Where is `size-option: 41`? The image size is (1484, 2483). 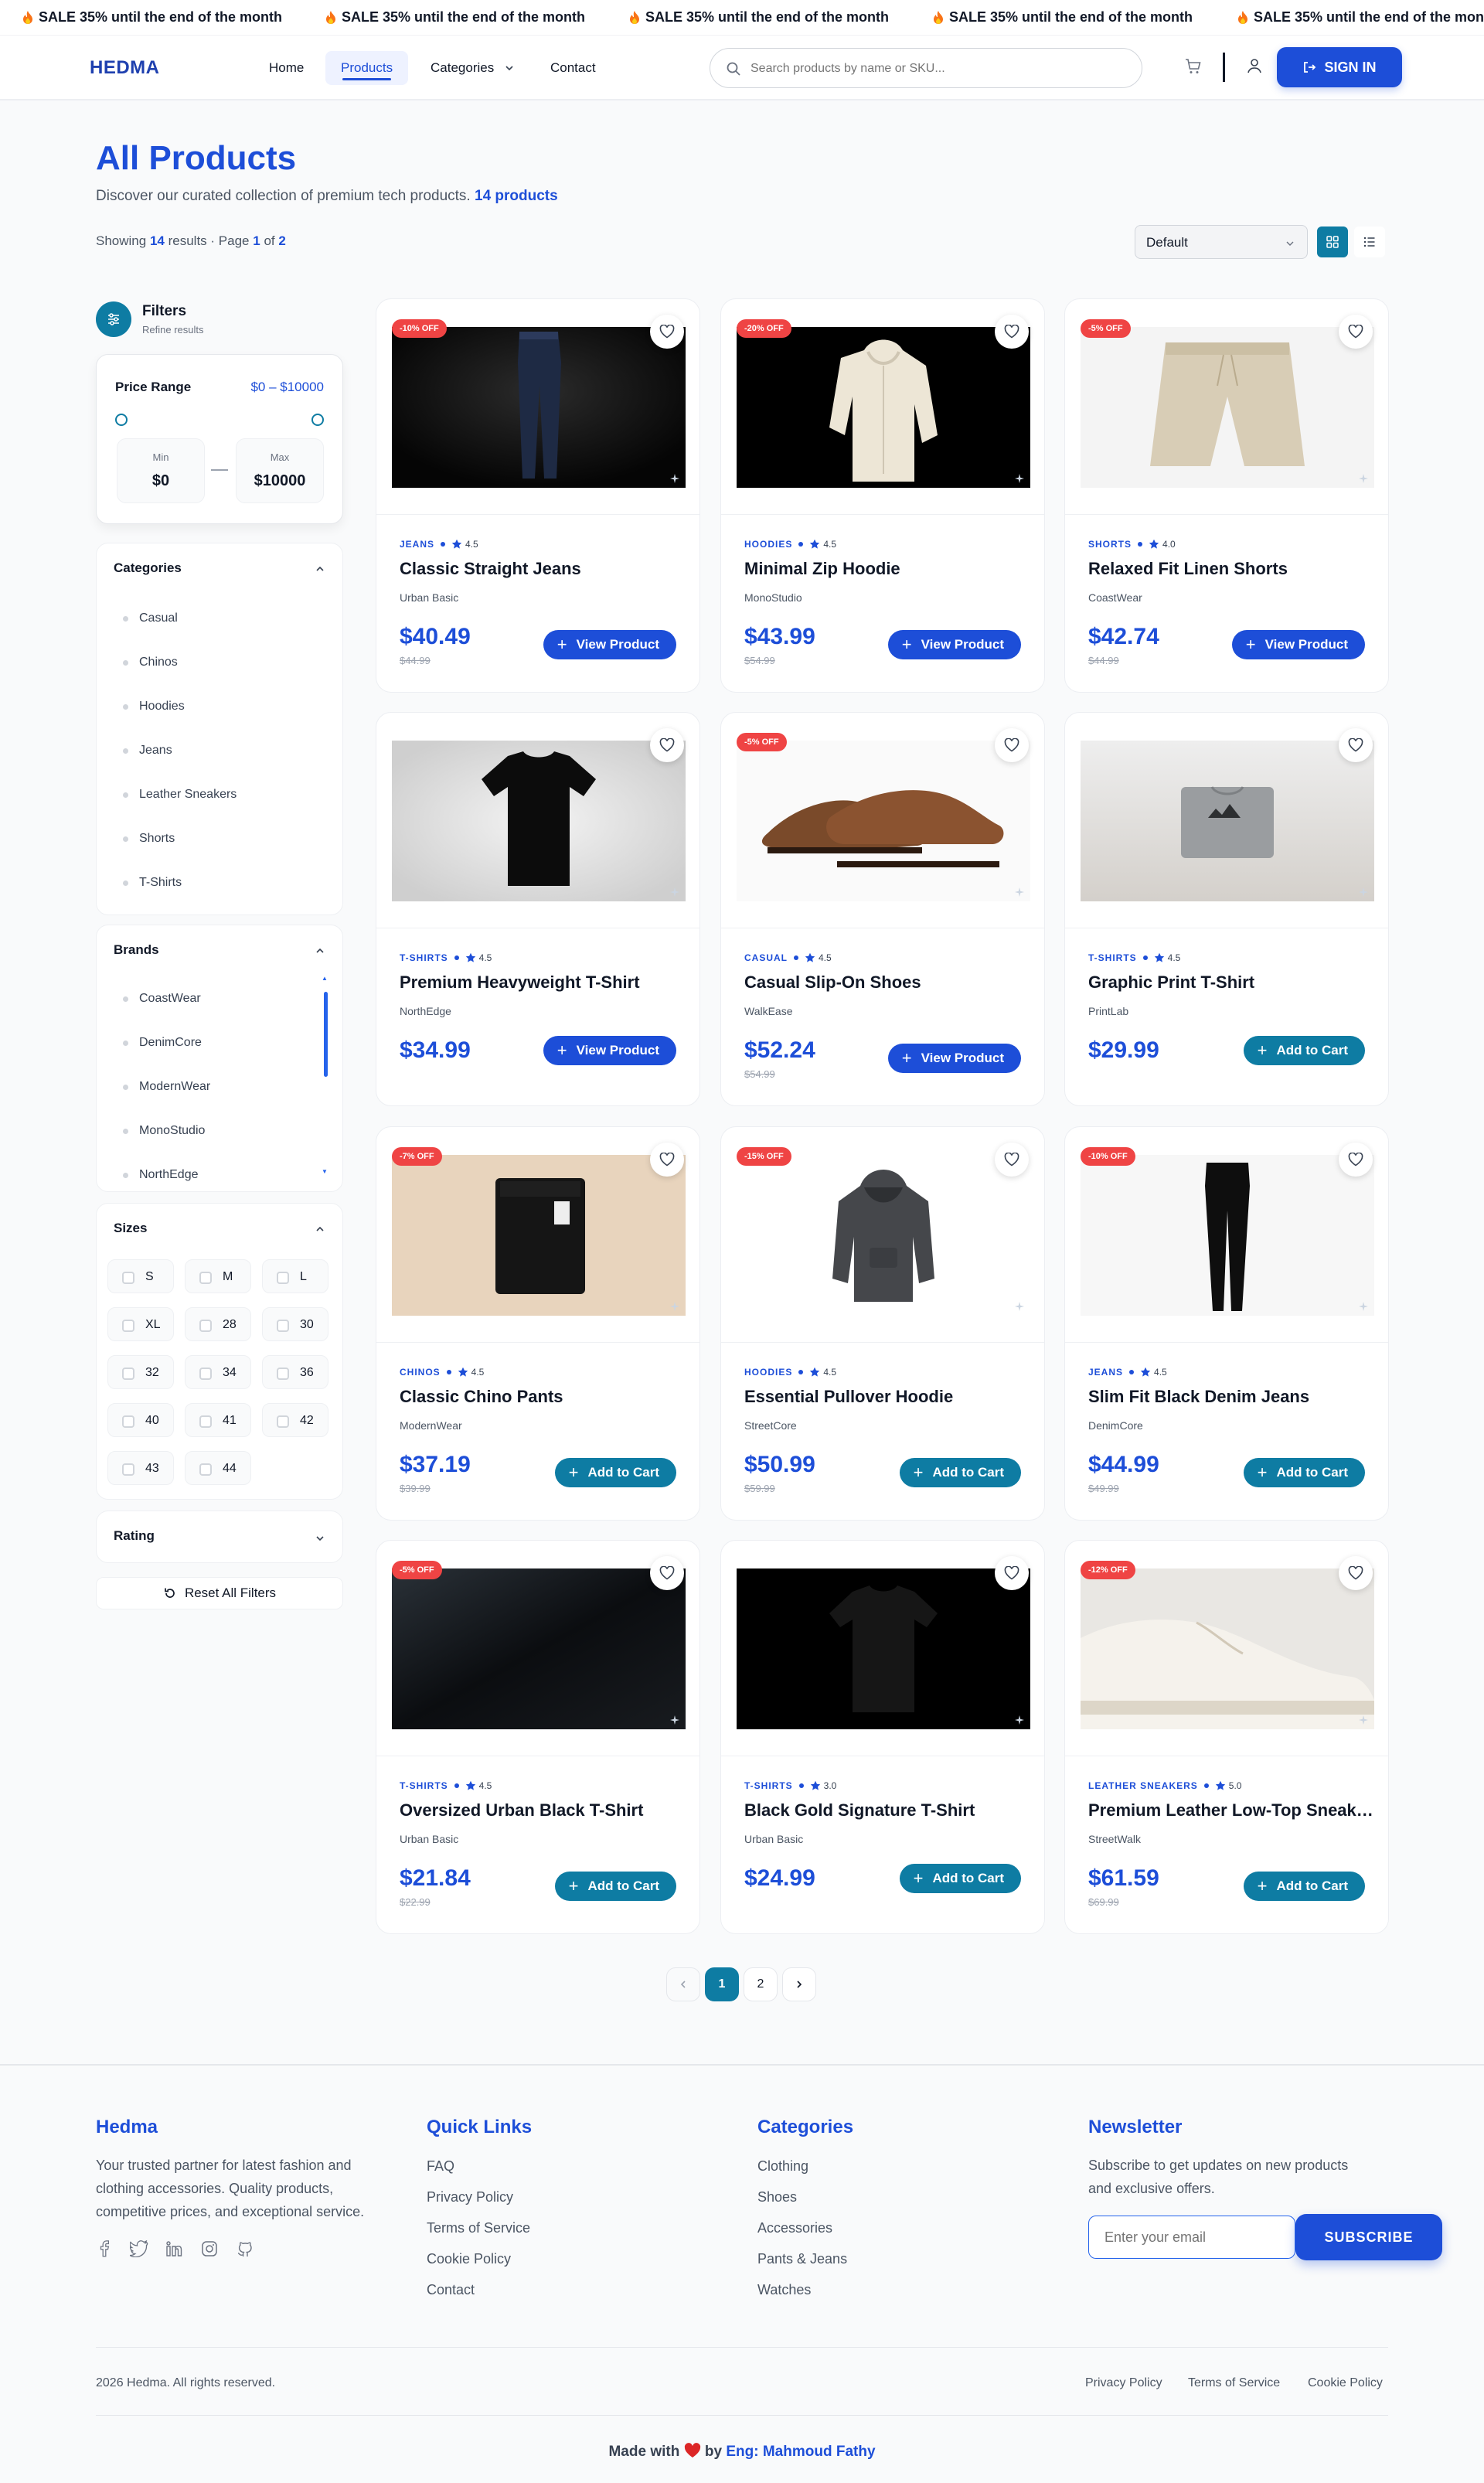 size-option: 41 is located at coordinates (218, 1420).